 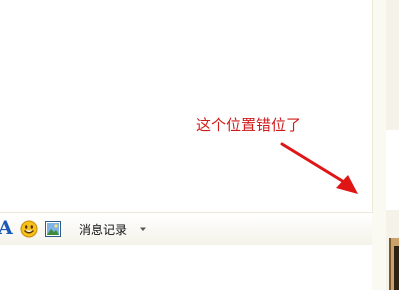 What do you see at coordinates (53, 229) in the screenshot?
I see `image-icon` at bounding box center [53, 229].